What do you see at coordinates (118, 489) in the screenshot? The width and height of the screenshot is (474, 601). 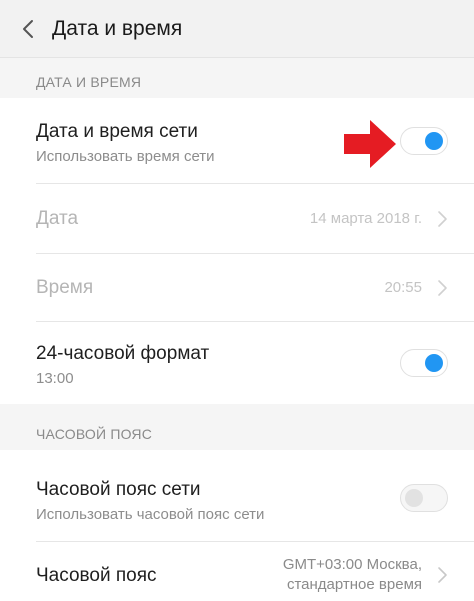 I see `network-timezone-title: Часовой пояс сети` at bounding box center [118, 489].